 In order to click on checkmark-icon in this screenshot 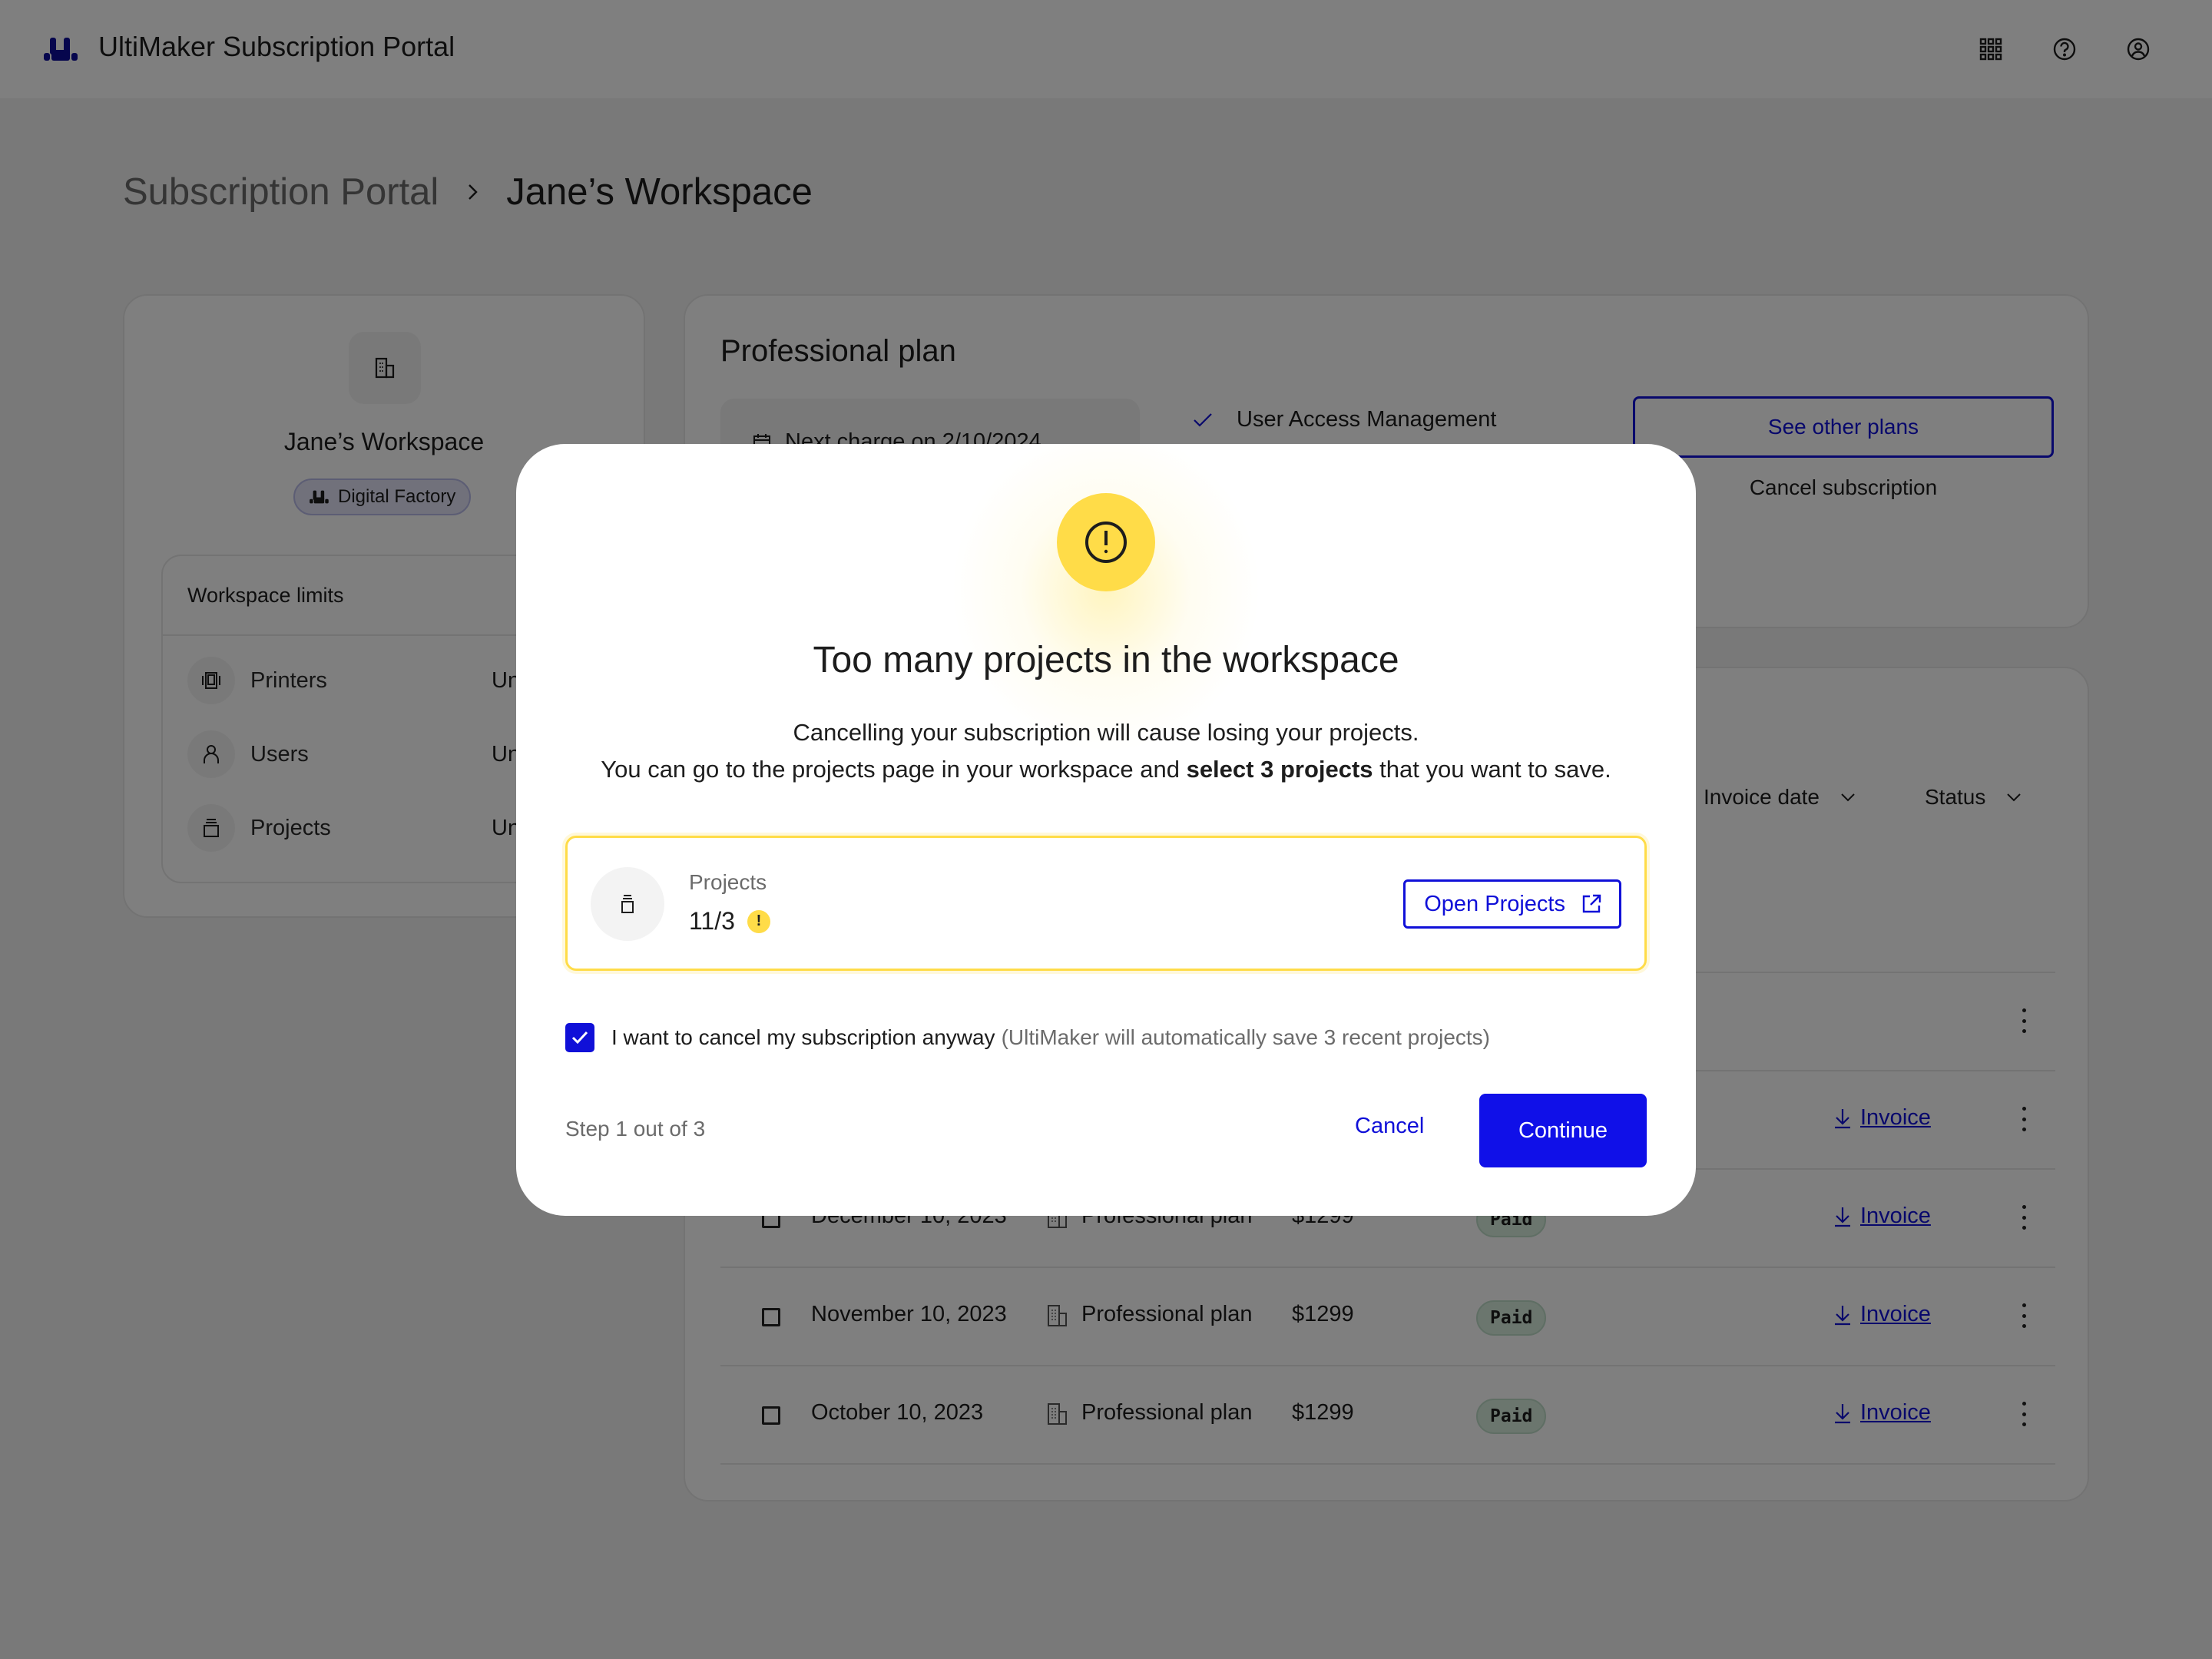, I will do `click(579, 1038)`.